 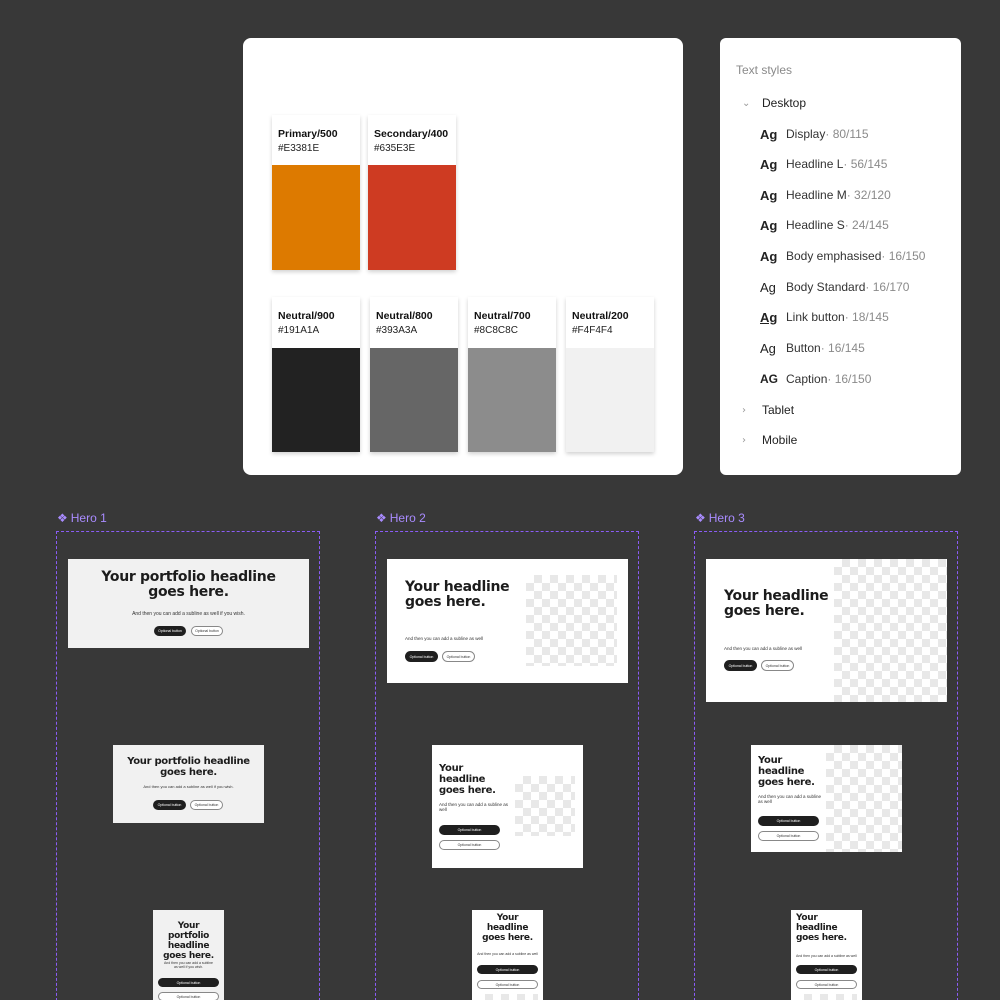 I want to click on text-style-button: Ag Button · 16/145, so click(x=812, y=348).